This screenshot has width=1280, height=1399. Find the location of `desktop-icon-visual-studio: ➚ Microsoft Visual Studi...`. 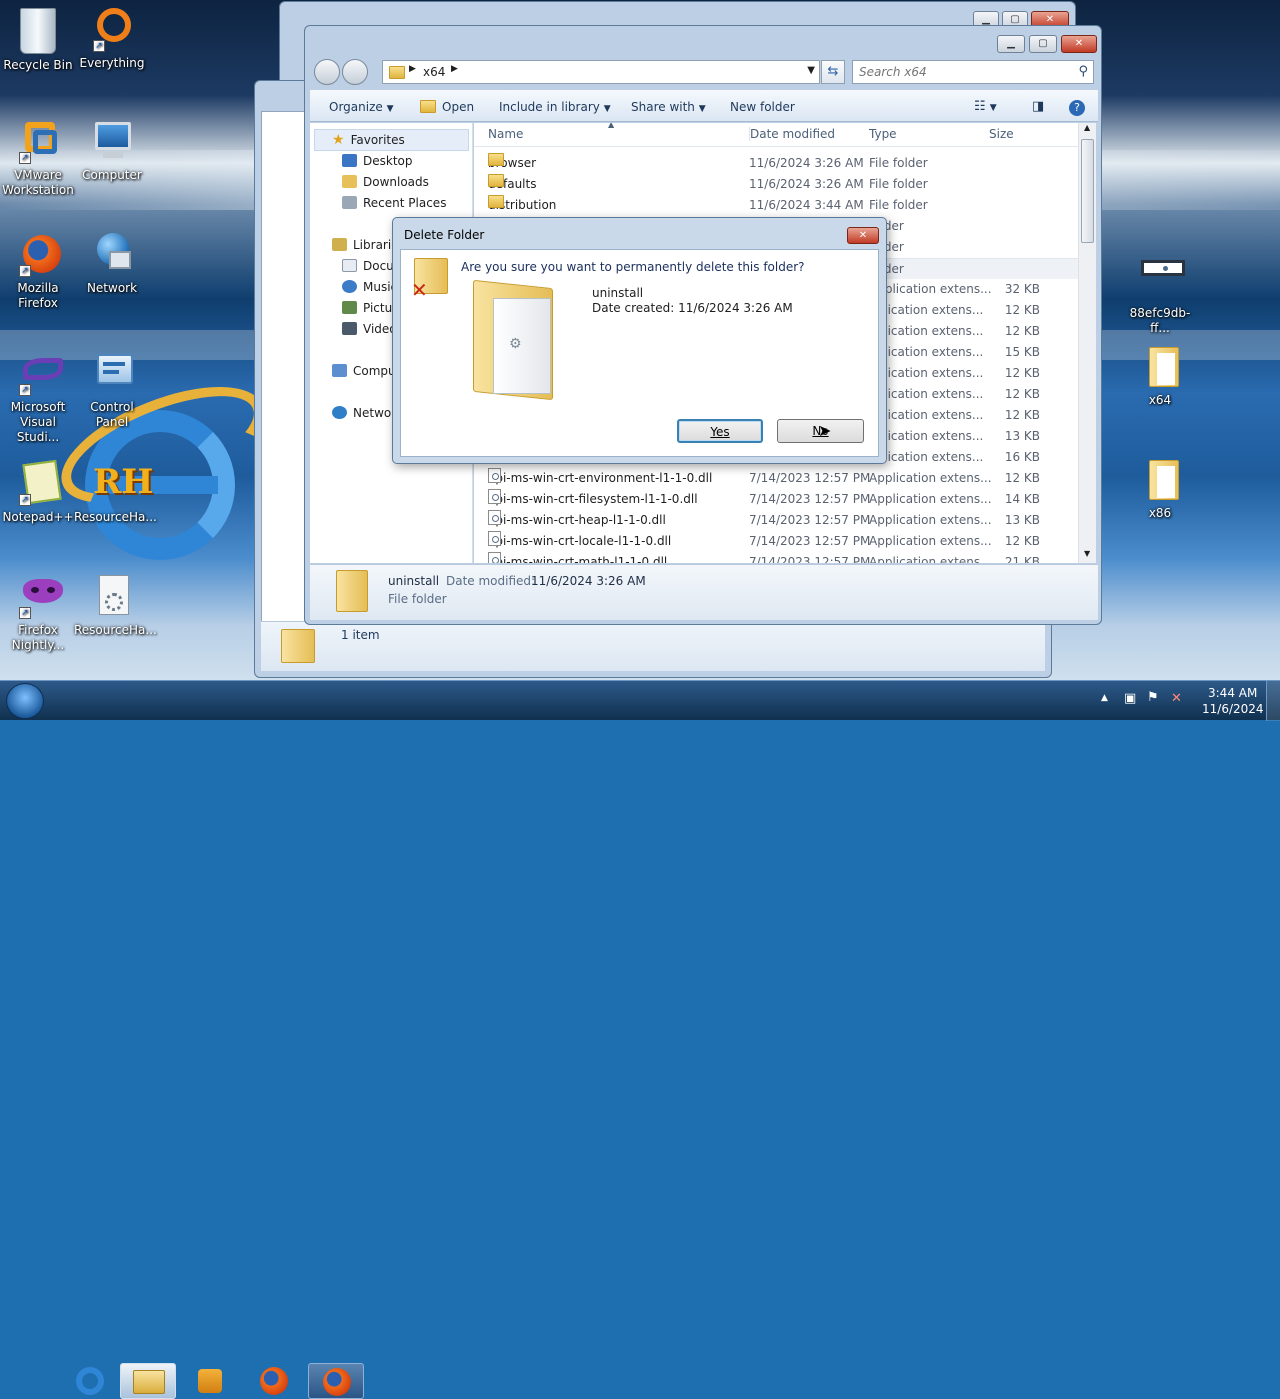

desktop-icon-visual-studio: ➚ Microsoft Visual Studi... is located at coordinates (38, 398).